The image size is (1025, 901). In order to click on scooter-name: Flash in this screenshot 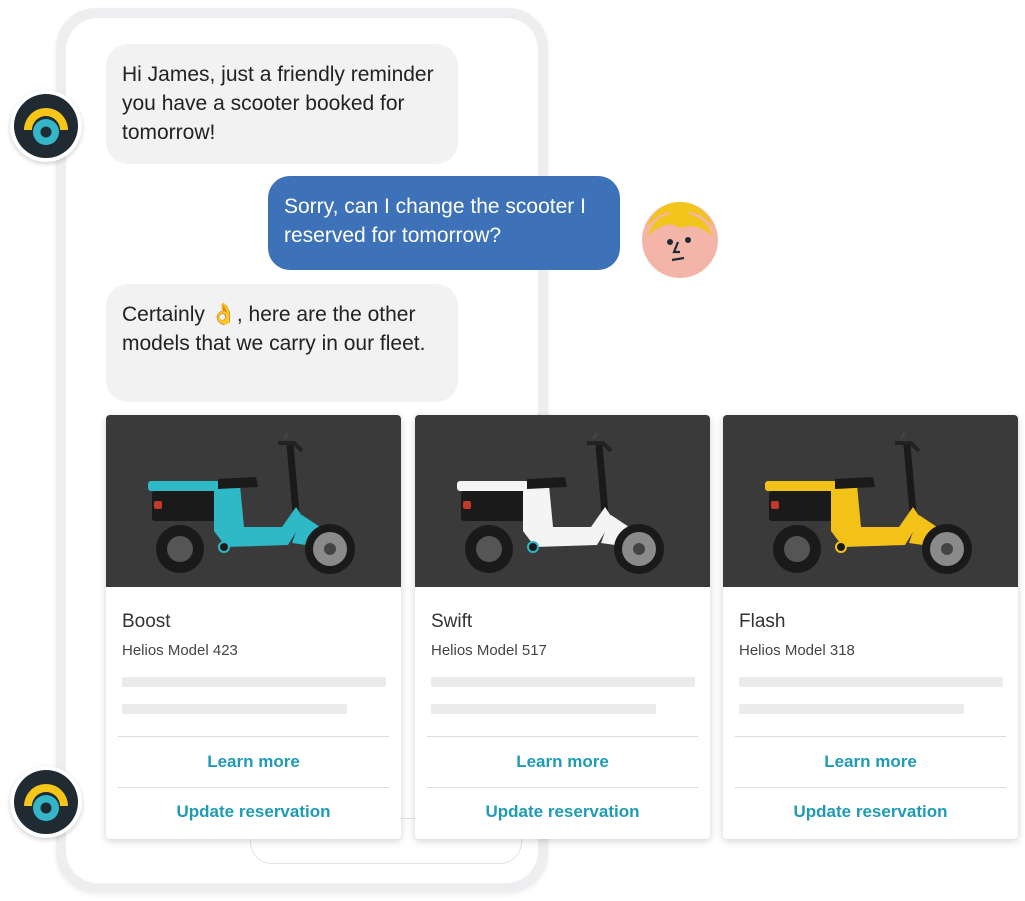, I will do `click(762, 621)`.